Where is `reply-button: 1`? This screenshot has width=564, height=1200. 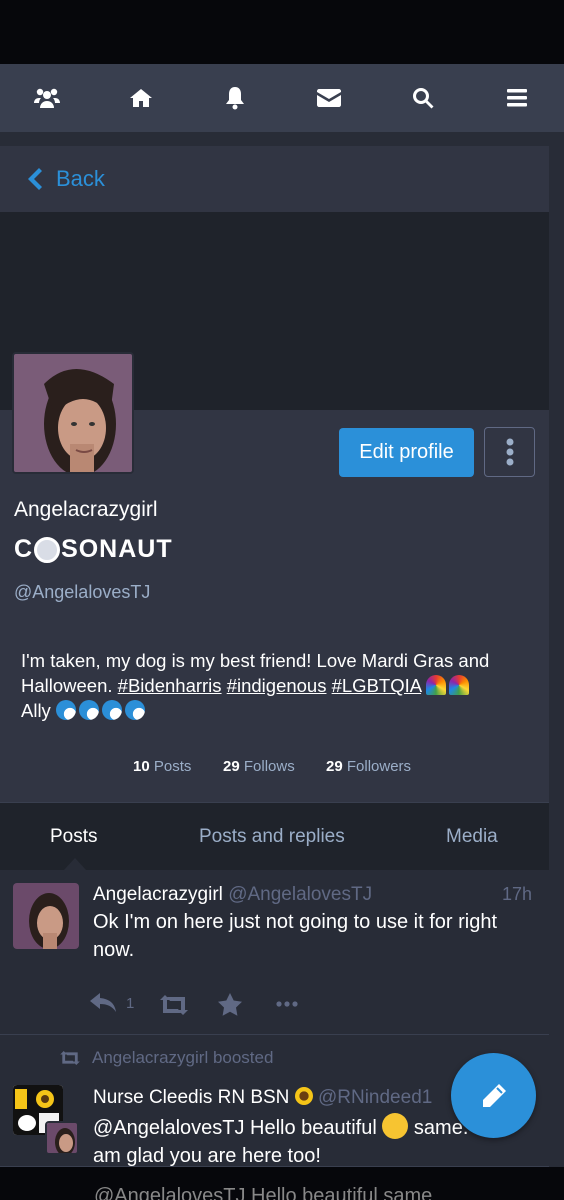
reply-button: 1 is located at coordinates (112, 1003).